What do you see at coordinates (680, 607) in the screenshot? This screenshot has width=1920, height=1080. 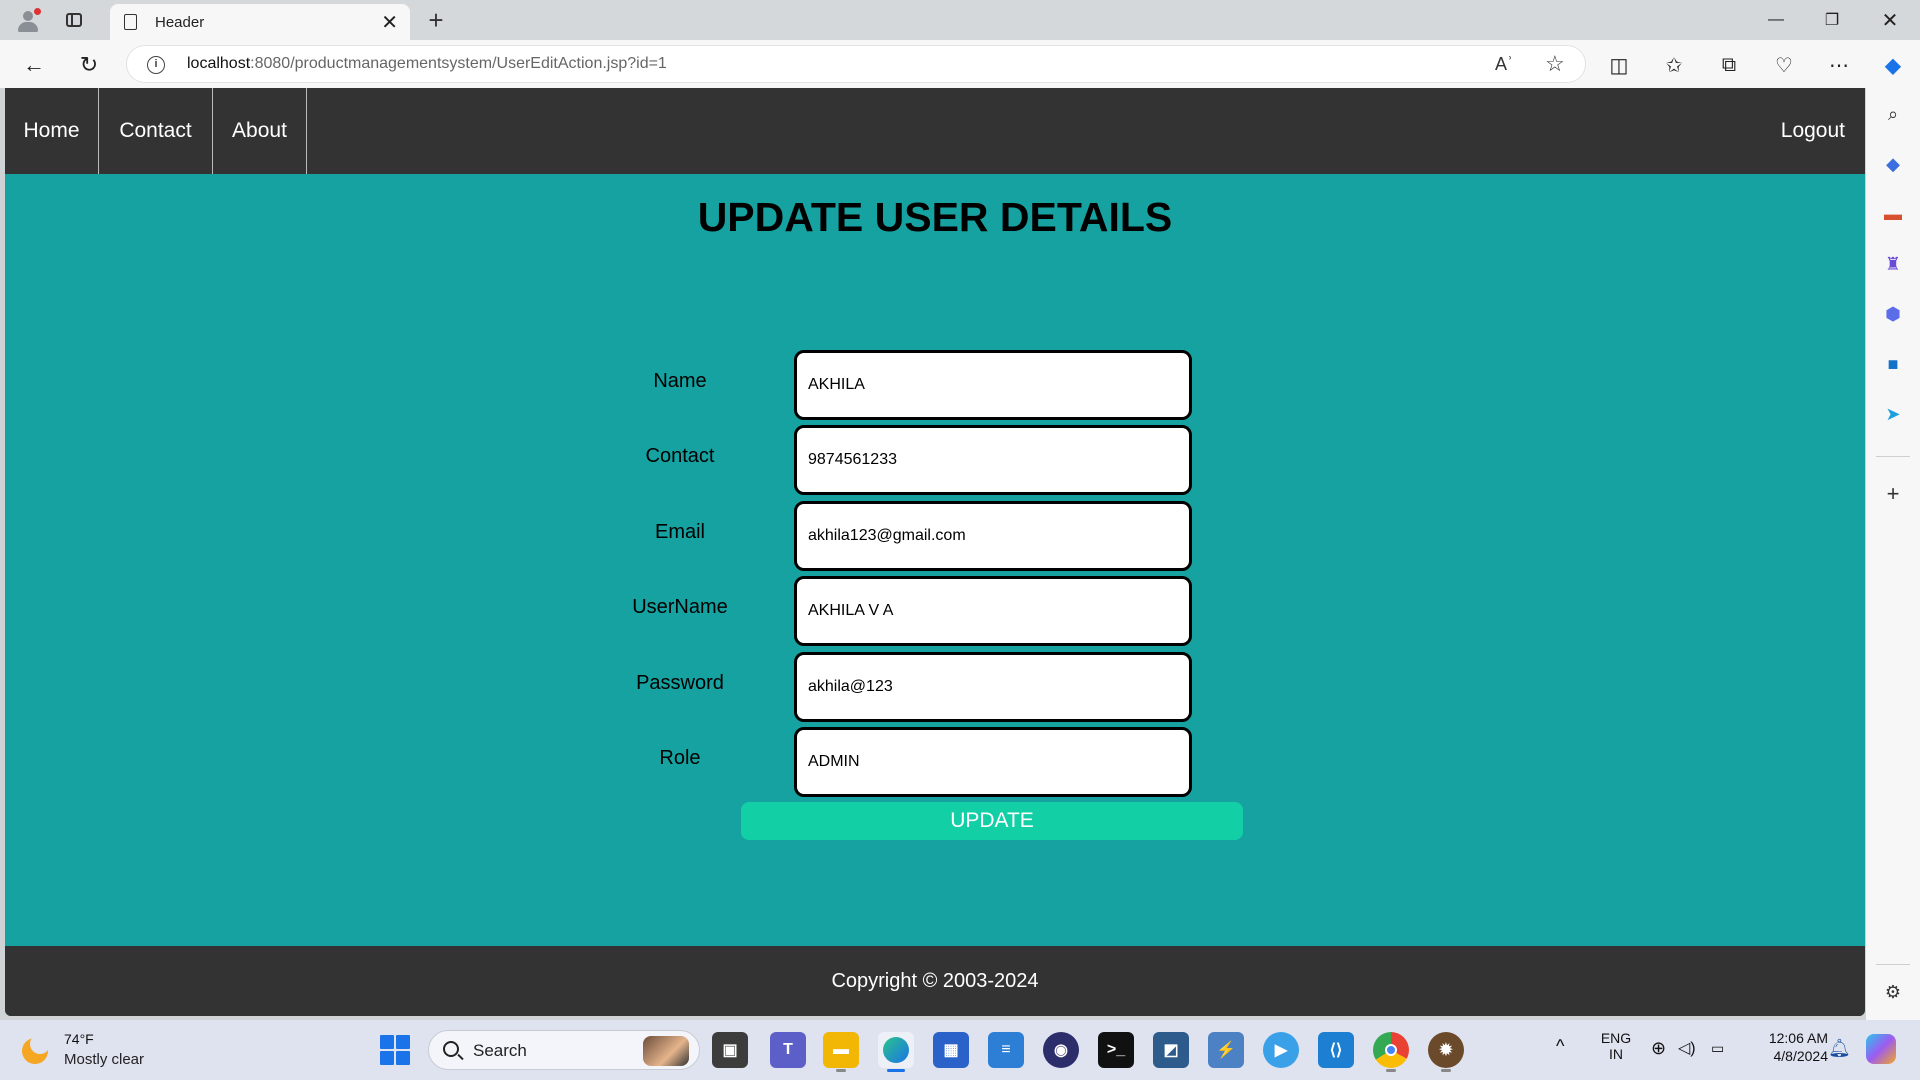 I see `username-label: UserName` at bounding box center [680, 607].